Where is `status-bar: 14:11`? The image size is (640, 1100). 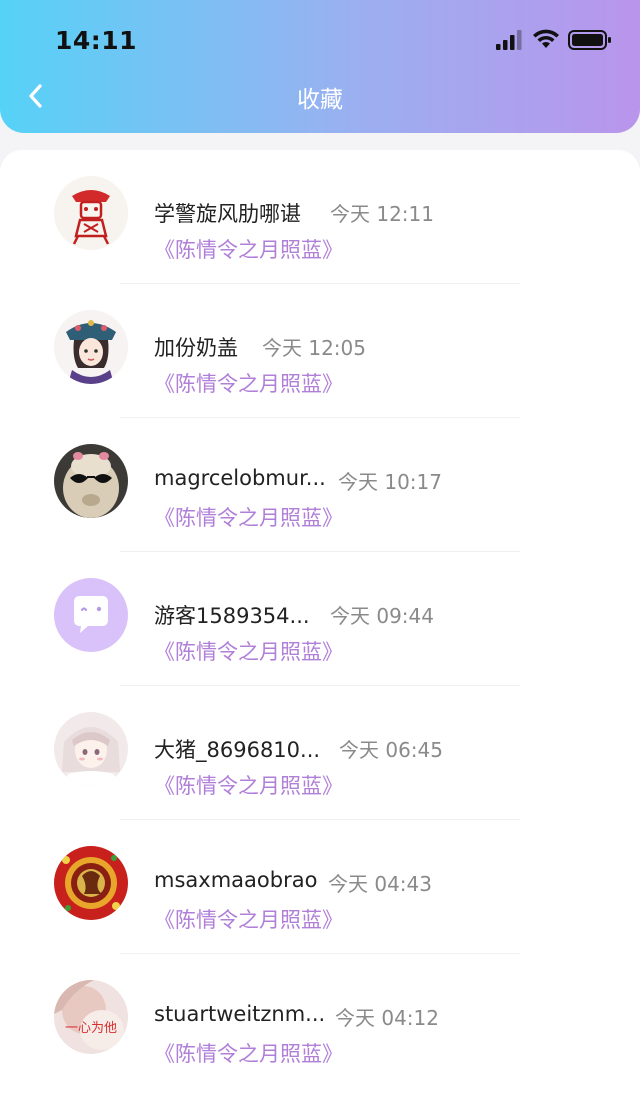 status-bar: 14:11 is located at coordinates (320, 40).